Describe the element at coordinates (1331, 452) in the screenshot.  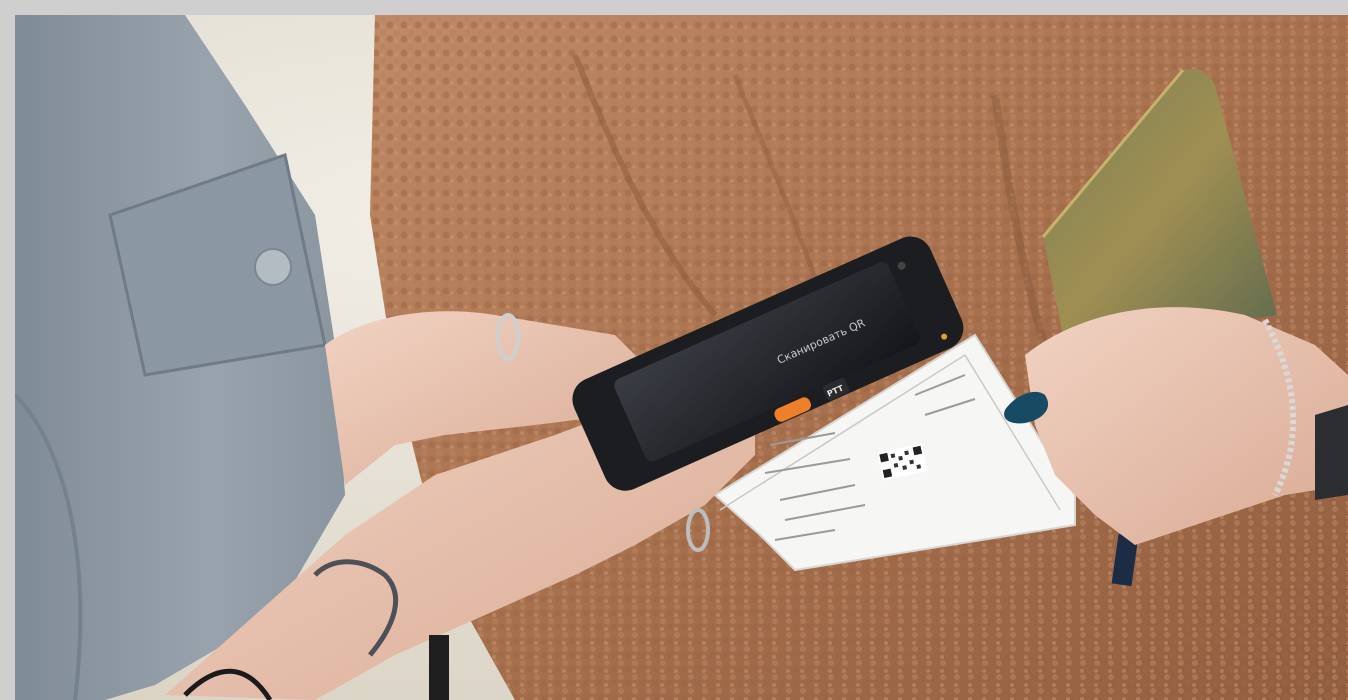
I see `watch` at that location.